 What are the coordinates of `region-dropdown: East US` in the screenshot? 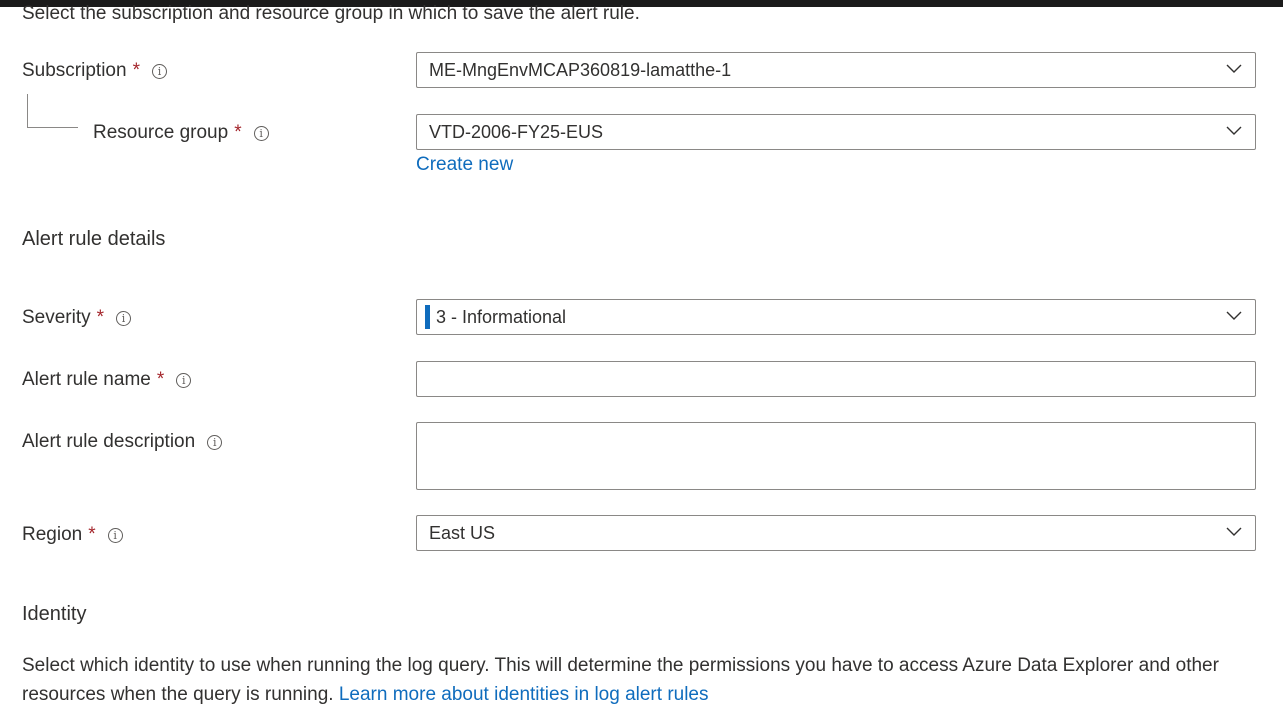 It's located at (836, 533).